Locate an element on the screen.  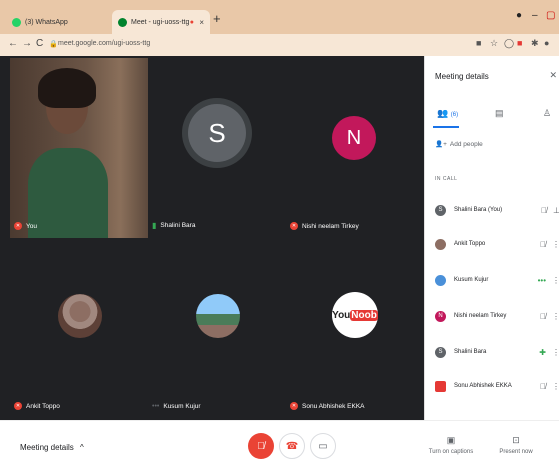
chevron-up-icon: ^ is located at coordinates (82, 447).